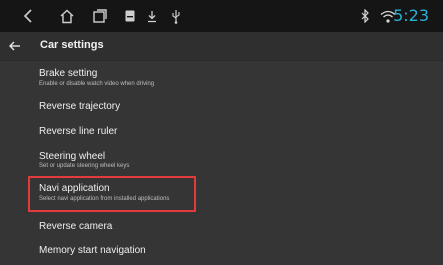 The width and height of the screenshot is (443, 265). I want to click on setting-label: Memory start navigation, so click(92, 250).